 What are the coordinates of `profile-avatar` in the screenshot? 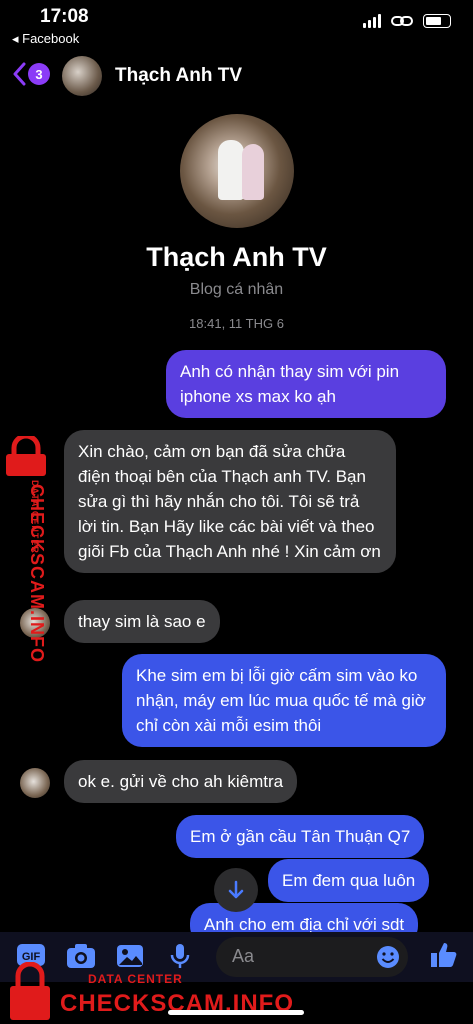 It's located at (237, 171).